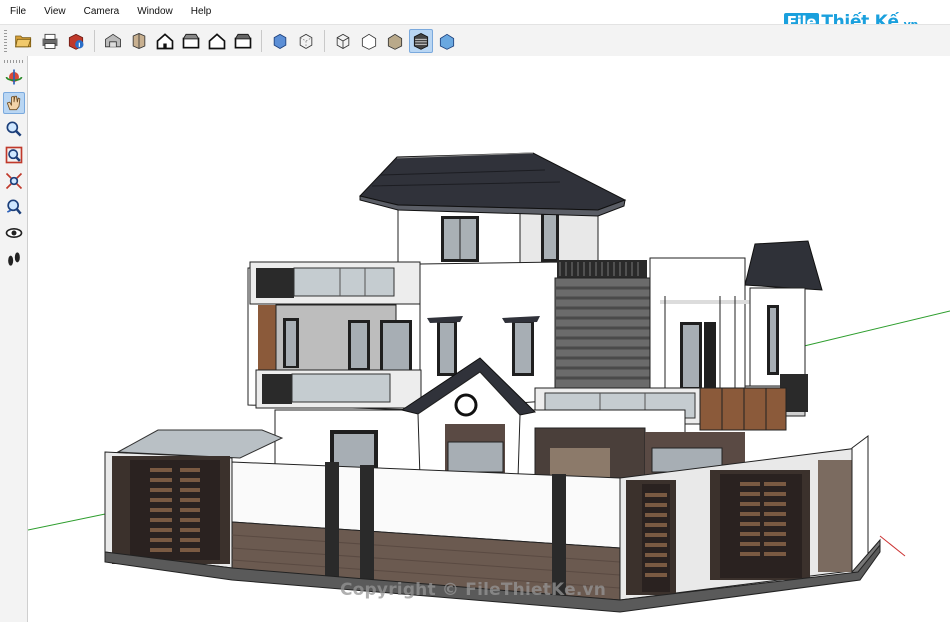 This screenshot has width=950, height=622. I want to click on back-view-icon, so click(217, 41).